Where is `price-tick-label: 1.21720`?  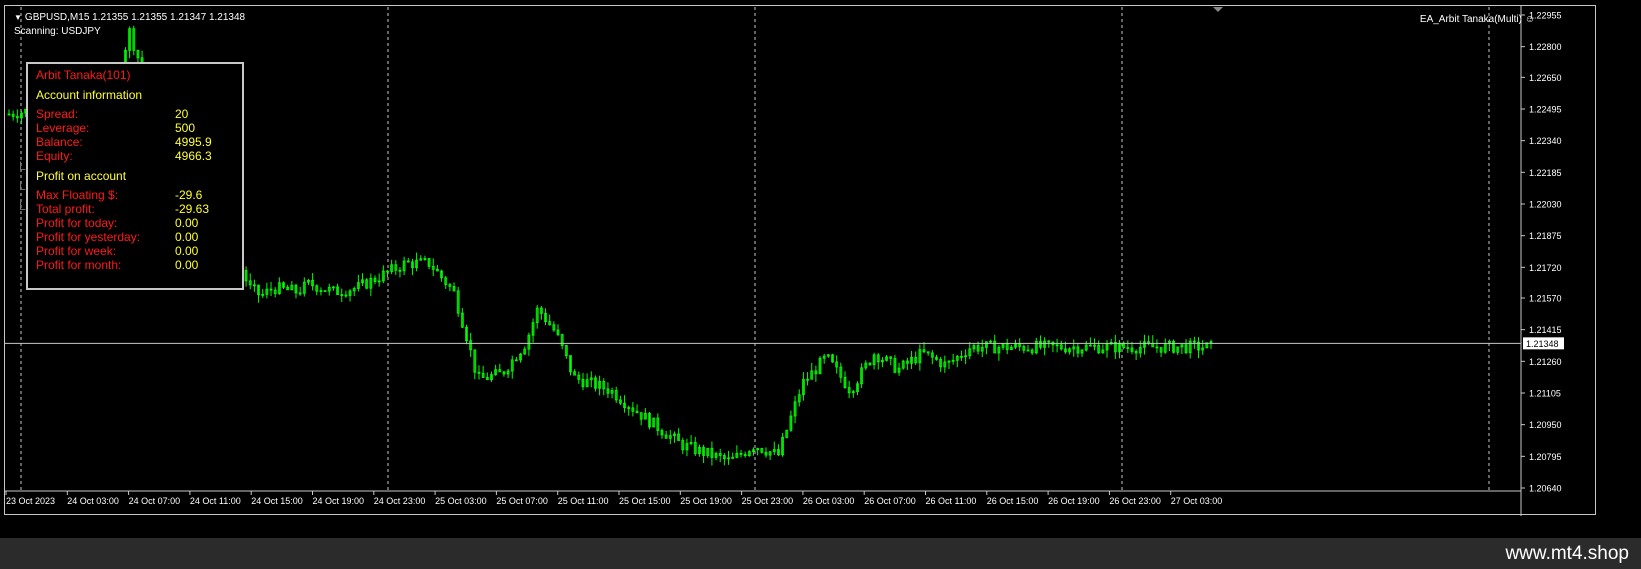 price-tick-label: 1.21720 is located at coordinates (1545, 268).